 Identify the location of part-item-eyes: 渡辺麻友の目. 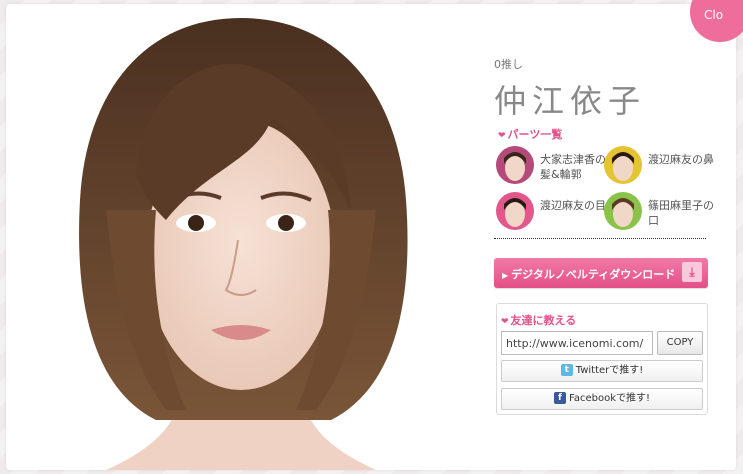
(550, 213).